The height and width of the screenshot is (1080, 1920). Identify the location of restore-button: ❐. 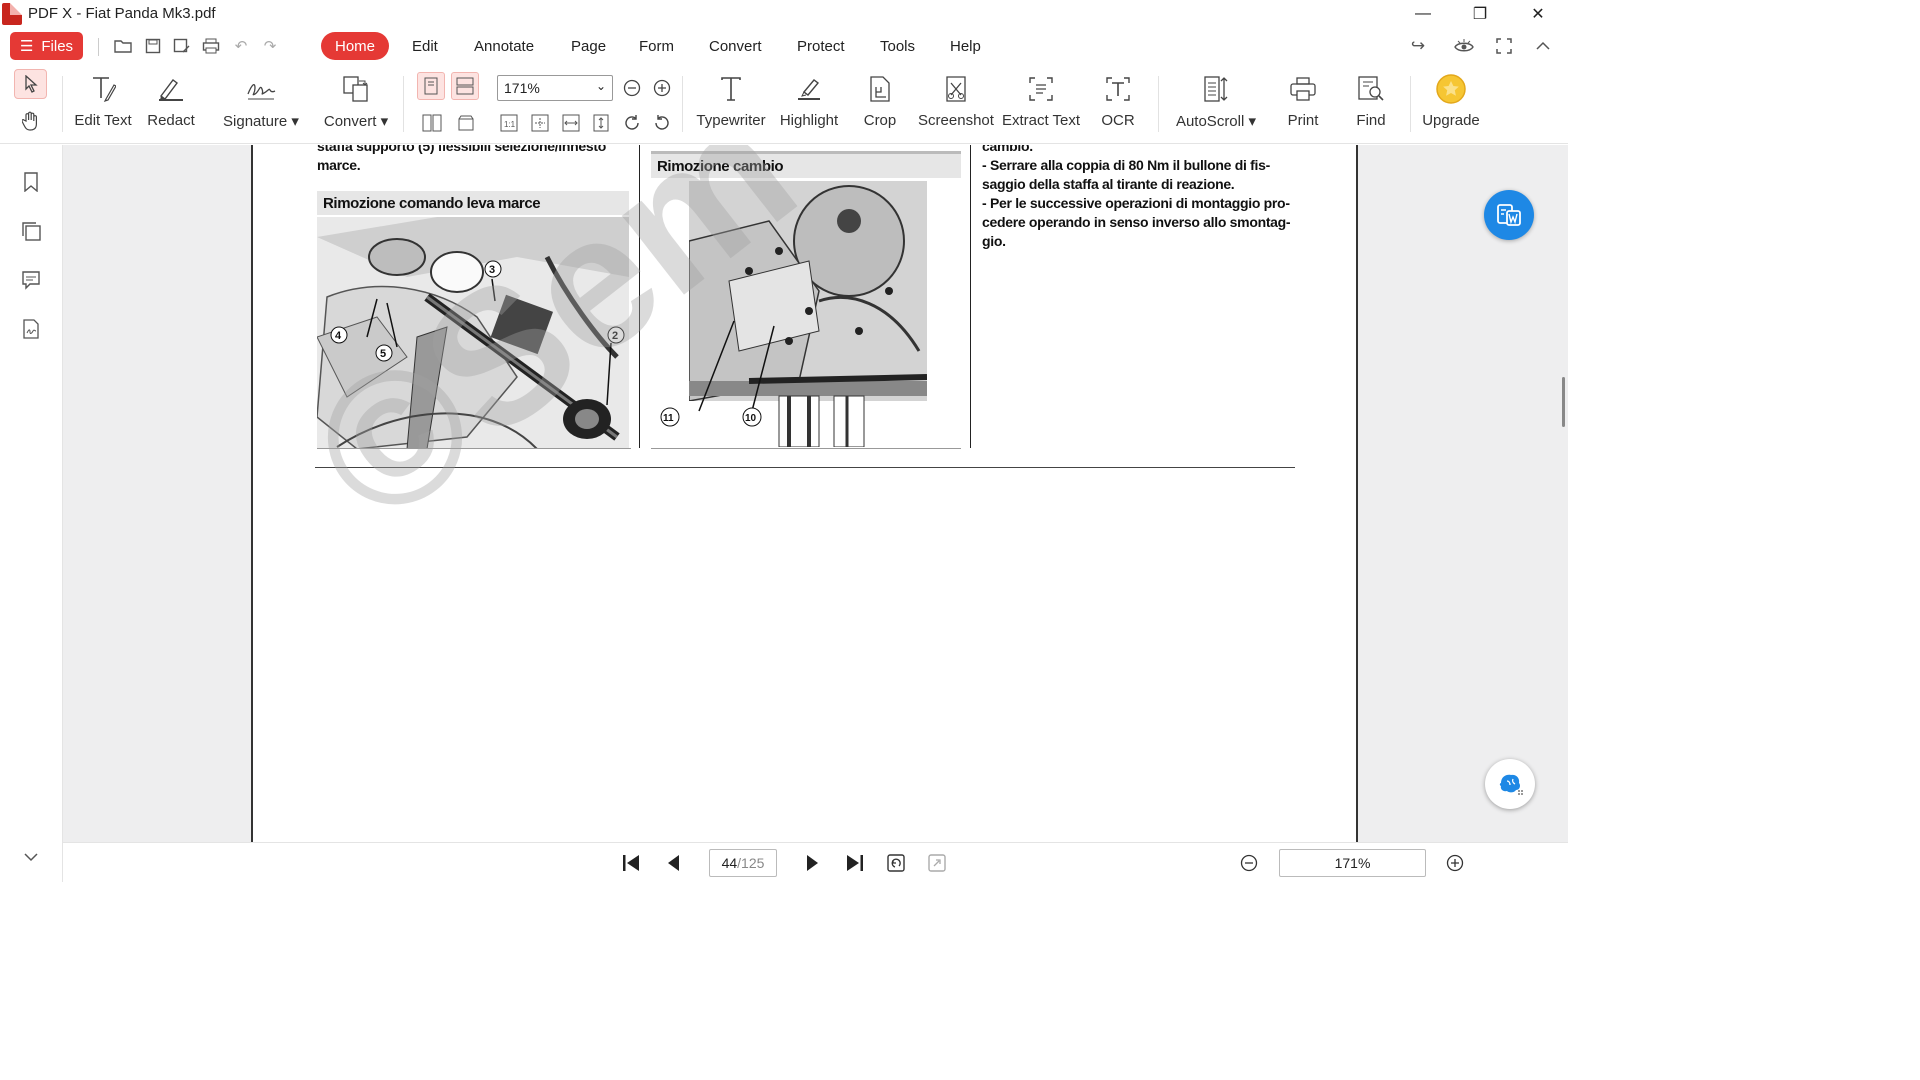
(1480, 14).